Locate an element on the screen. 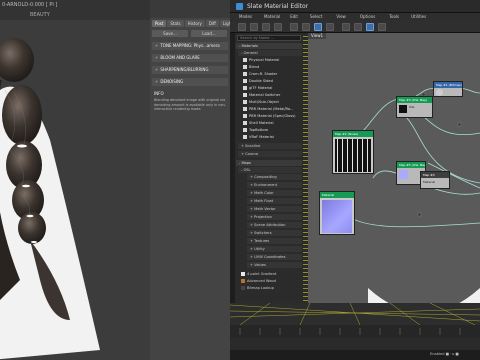  material-label: Multi/Sub-Object is located at coordinates (264, 102).